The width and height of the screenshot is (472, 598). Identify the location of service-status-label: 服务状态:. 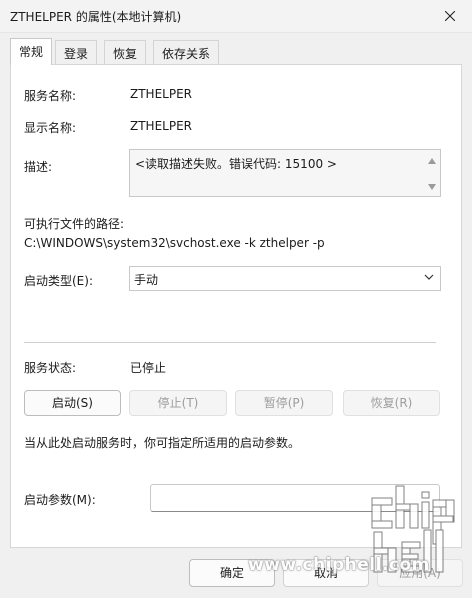
(50, 368).